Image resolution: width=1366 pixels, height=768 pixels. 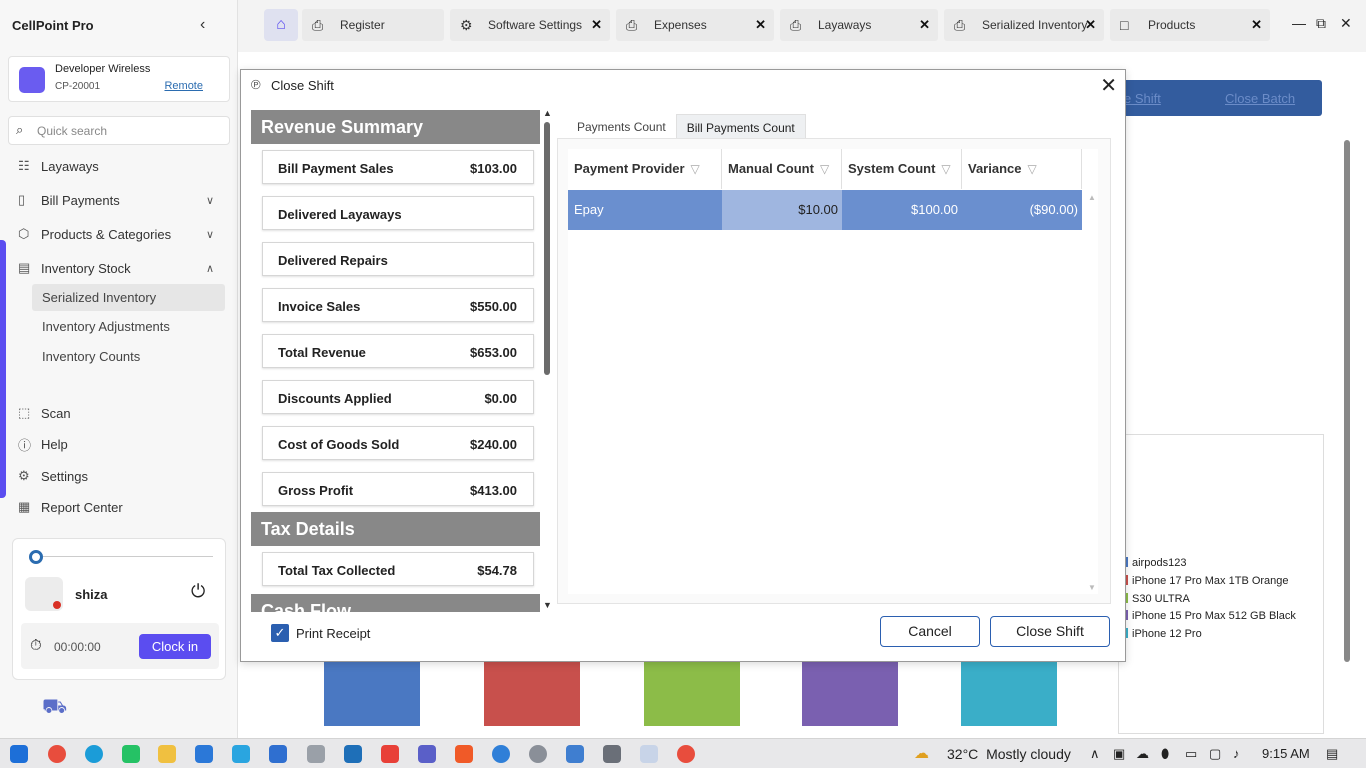 What do you see at coordinates (24, 506) in the screenshot?
I see `report-icon: ▦` at bounding box center [24, 506].